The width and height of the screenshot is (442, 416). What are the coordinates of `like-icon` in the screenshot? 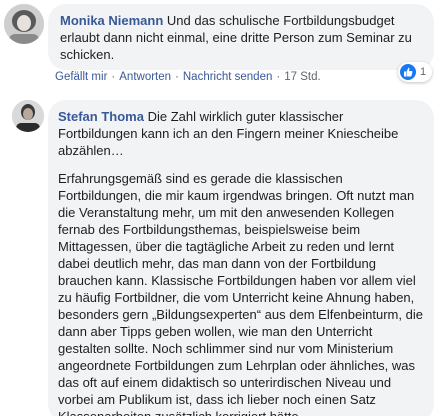 It's located at (408, 72).